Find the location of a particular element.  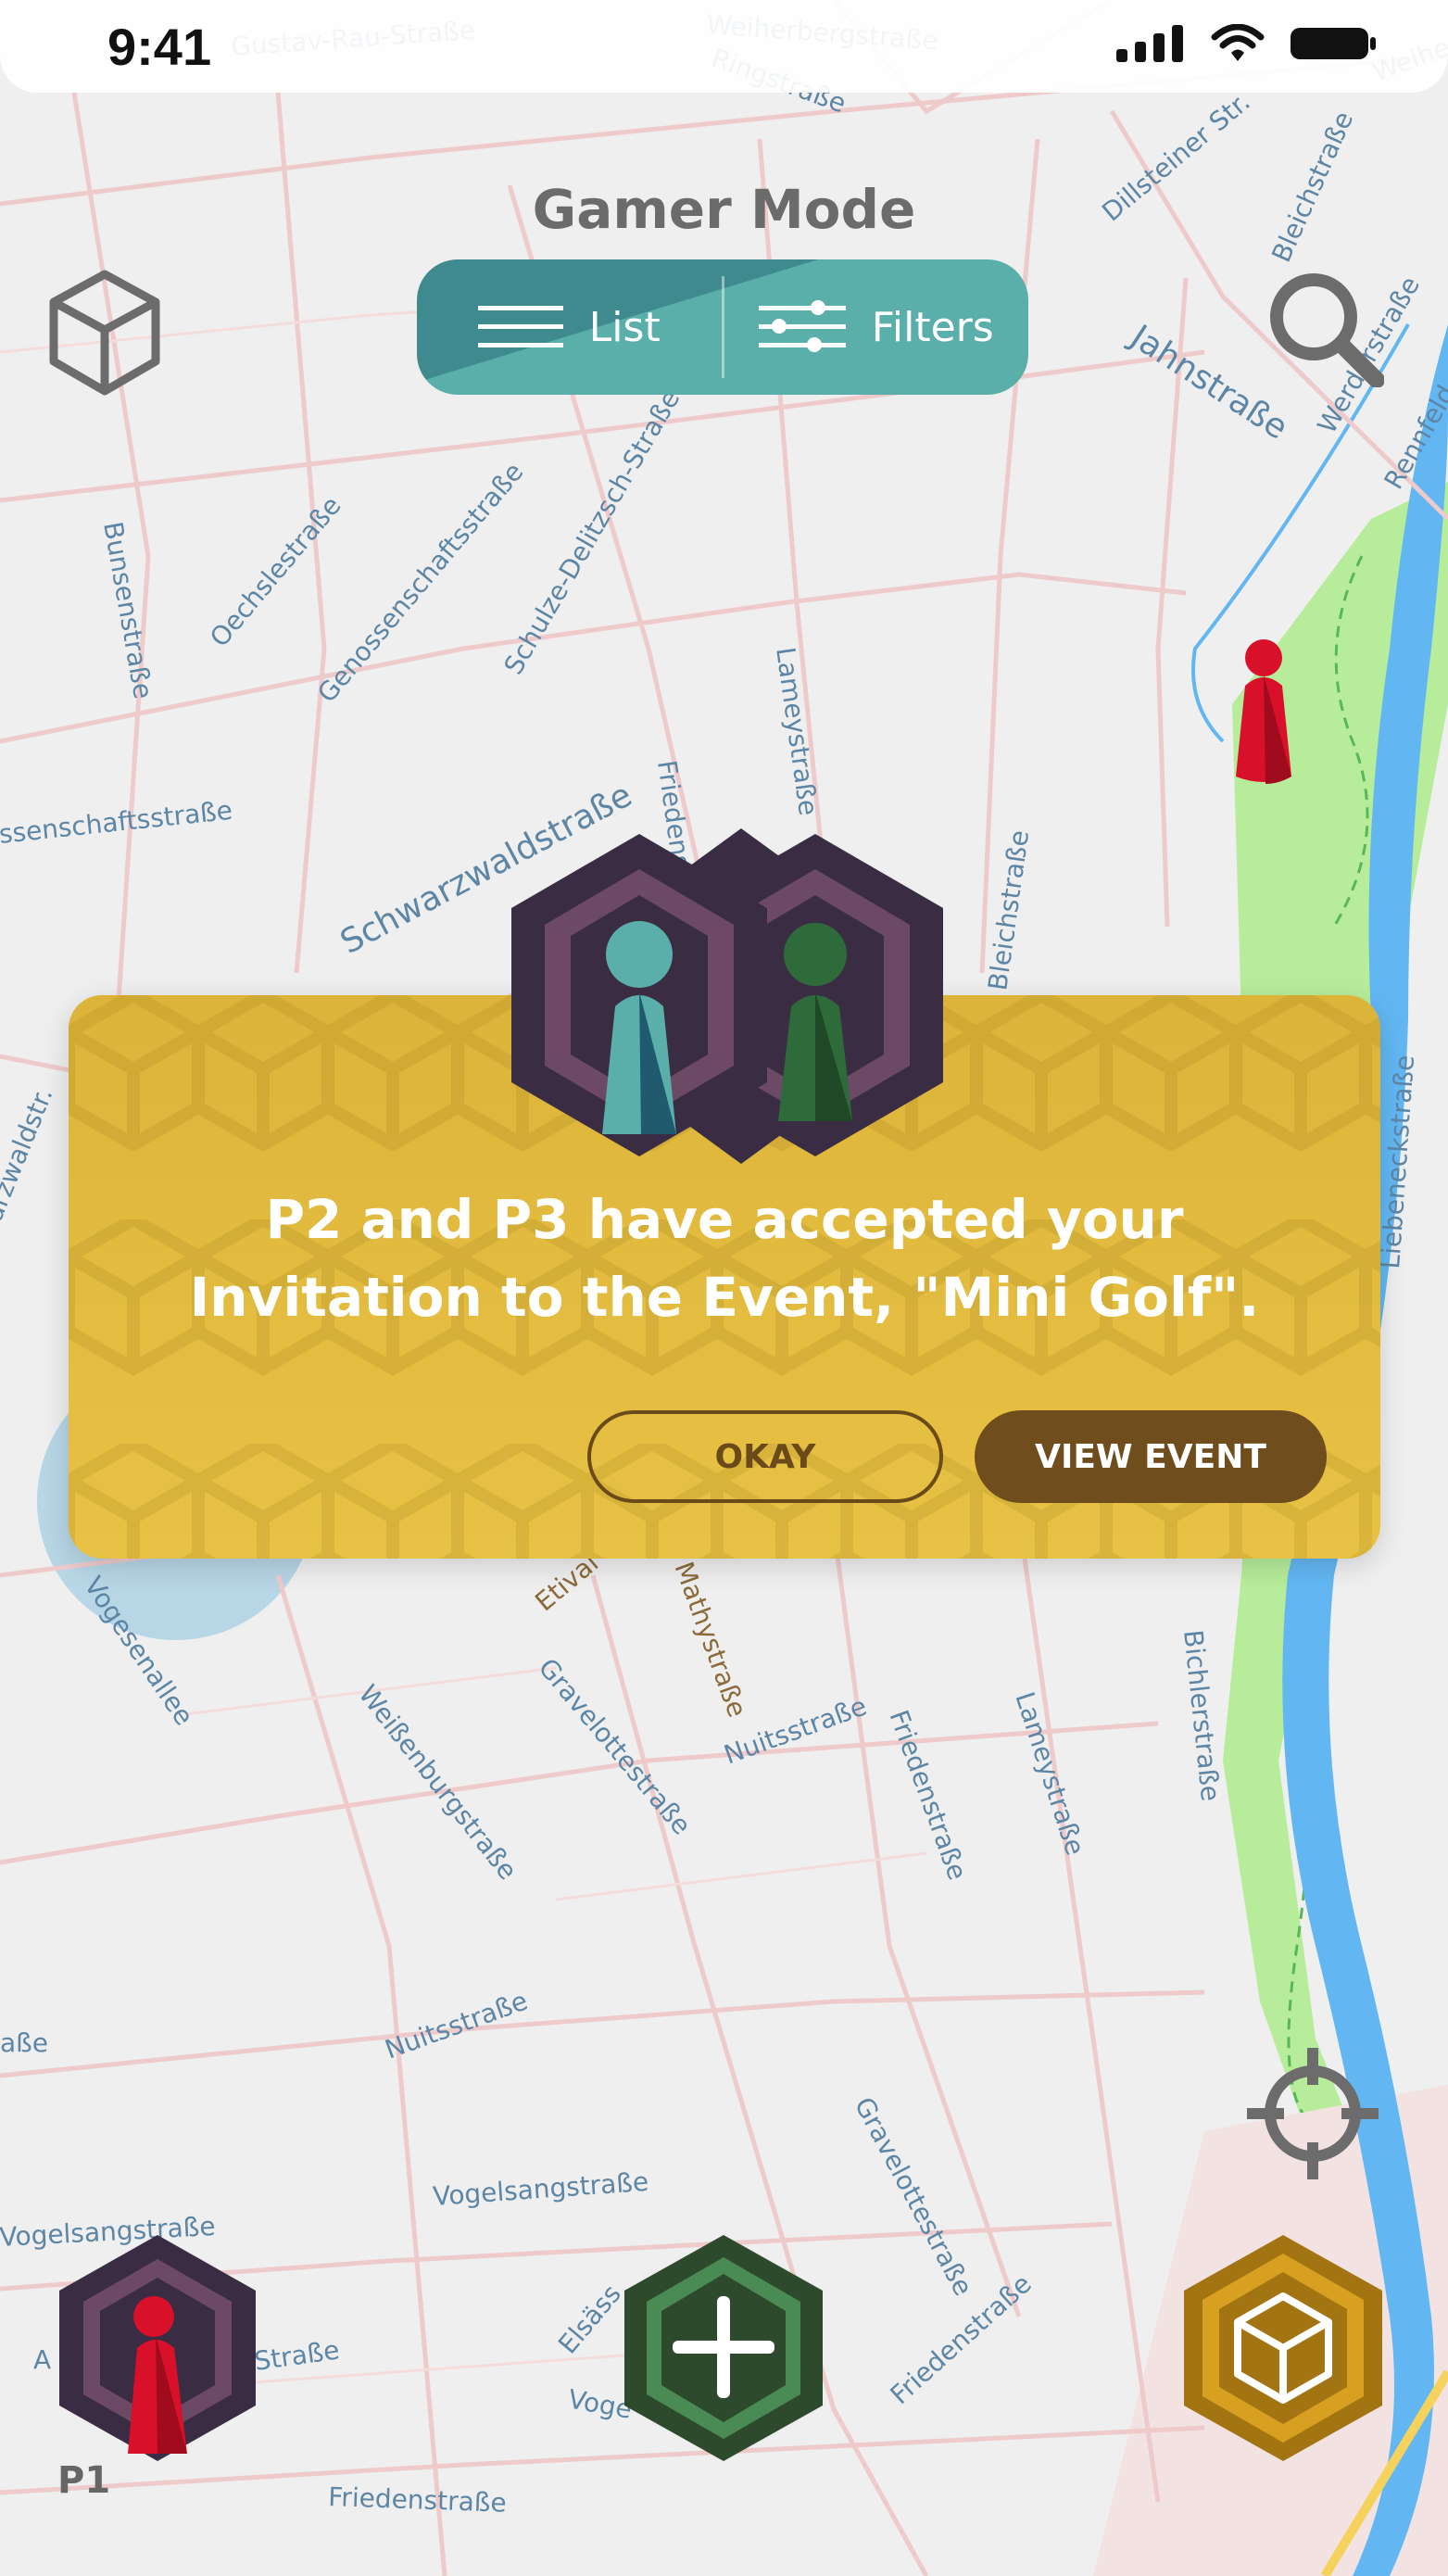

sliders-icon is located at coordinates (802, 326).